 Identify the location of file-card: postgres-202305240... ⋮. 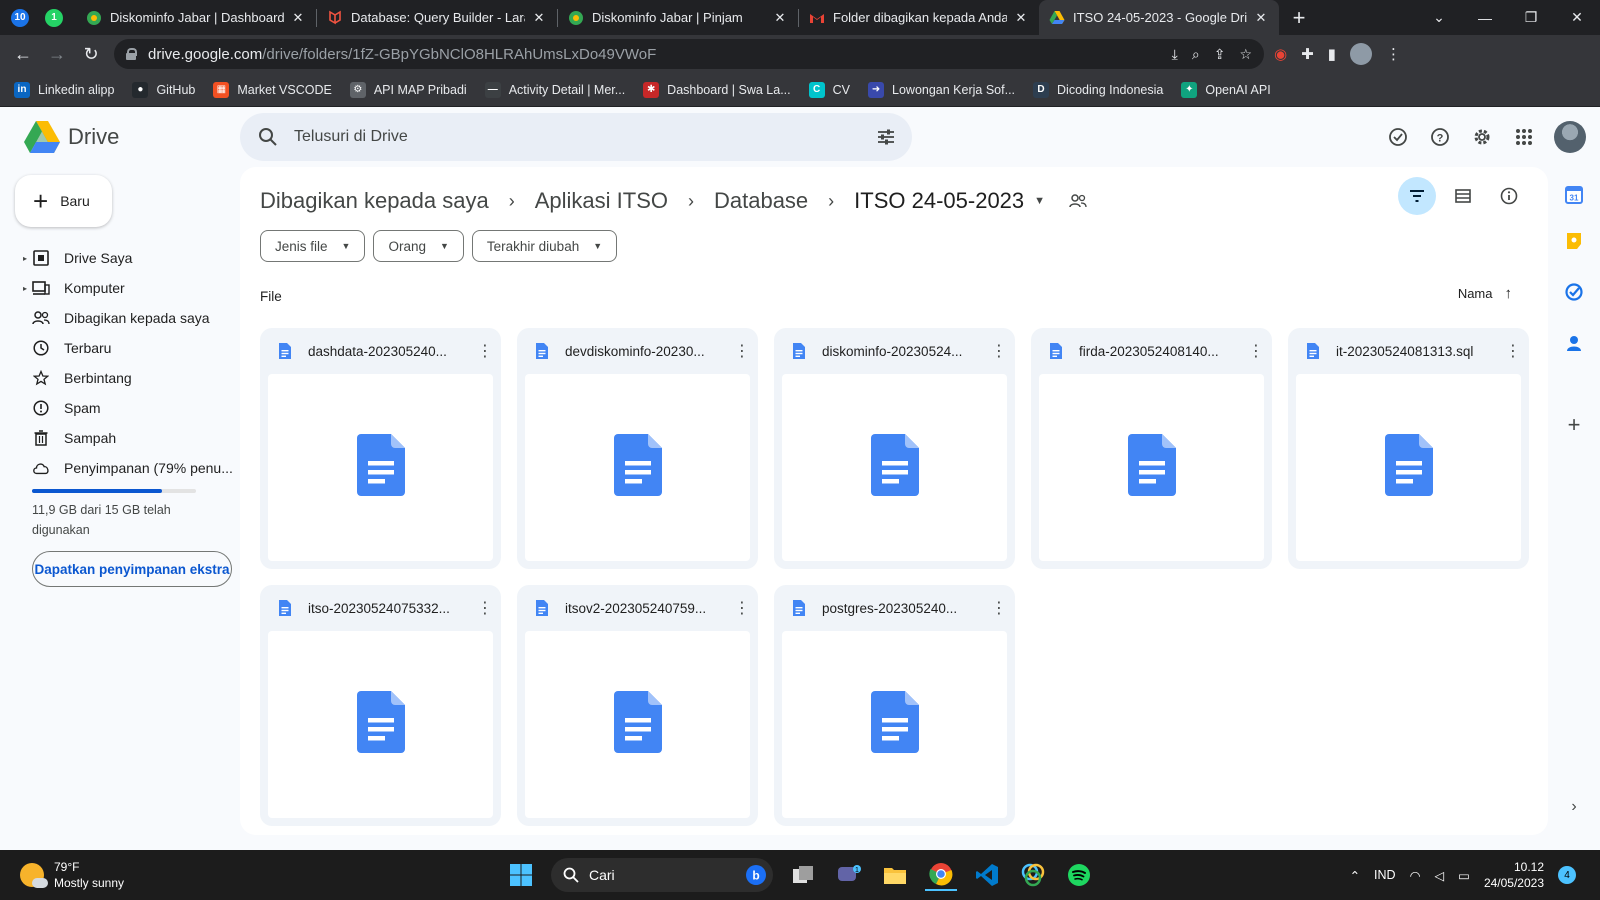
(894, 705).